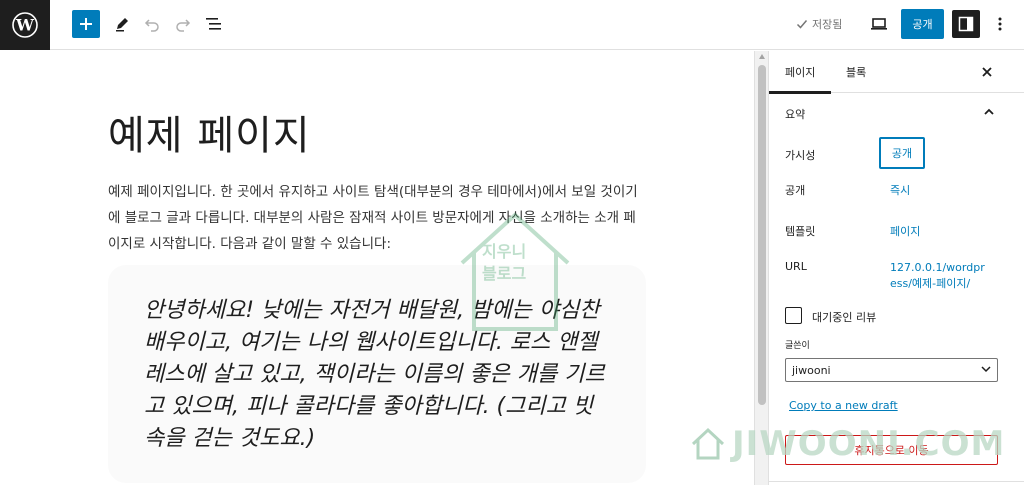  Describe the element at coordinates (891, 370) in the screenshot. I see `author-select: jiwooni` at that location.